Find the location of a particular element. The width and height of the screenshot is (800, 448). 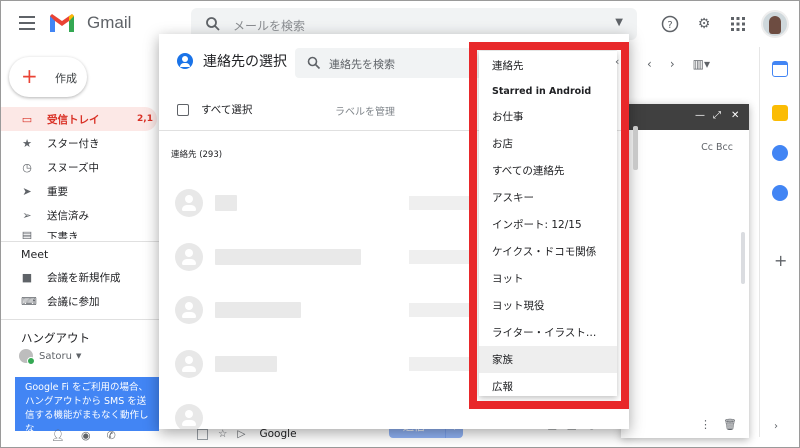

sidebar-item-starred: ★ スター付き is located at coordinates (80, 143).